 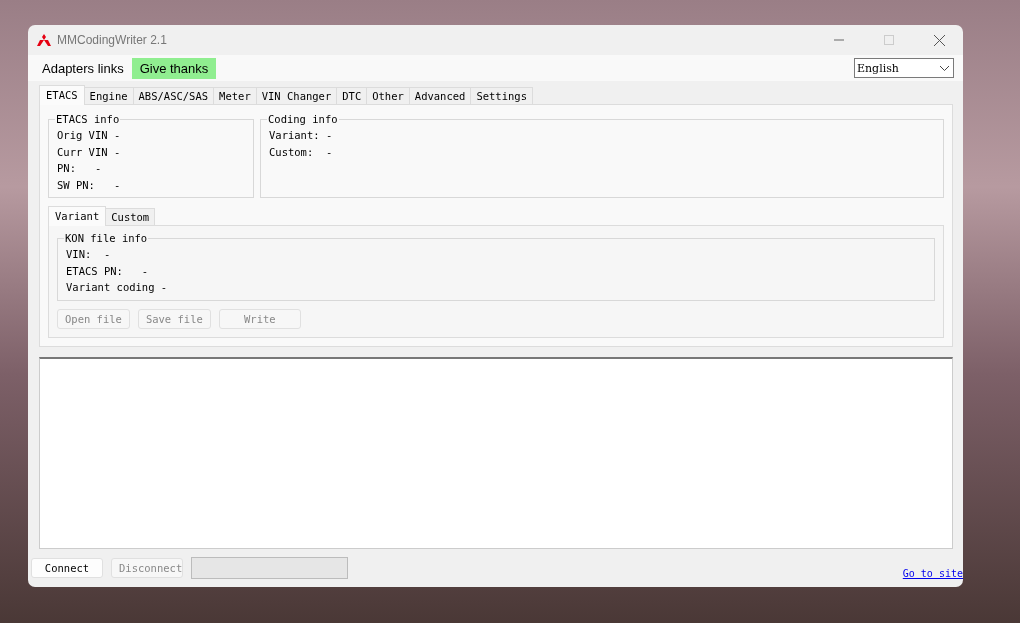 What do you see at coordinates (303, 119) in the screenshot?
I see `group-title: Coding info` at bounding box center [303, 119].